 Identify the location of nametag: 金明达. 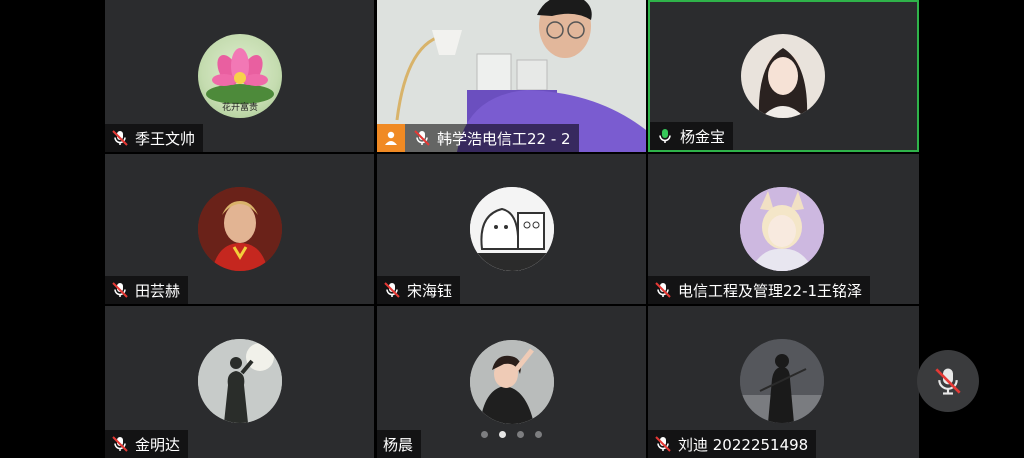
(147, 444).